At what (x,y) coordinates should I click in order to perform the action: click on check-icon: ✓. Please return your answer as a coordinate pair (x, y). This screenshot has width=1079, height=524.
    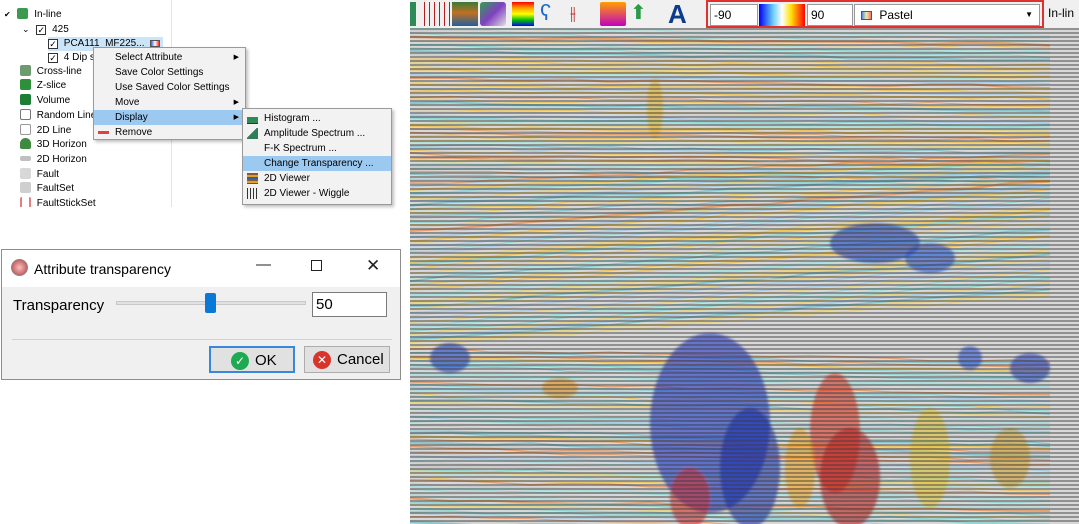
    Looking at the image, I should click on (240, 361).